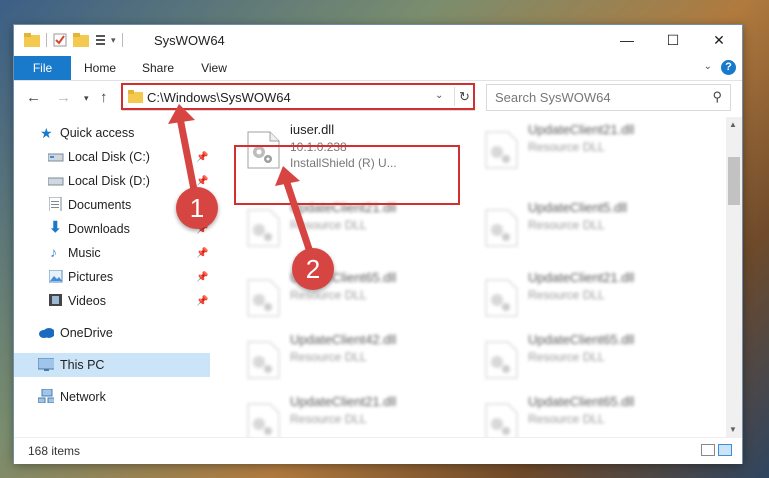 The height and width of the screenshot is (478, 769). Describe the element at coordinates (197, 208) in the screenshot. I see `step-1-badge: 1` at that location.